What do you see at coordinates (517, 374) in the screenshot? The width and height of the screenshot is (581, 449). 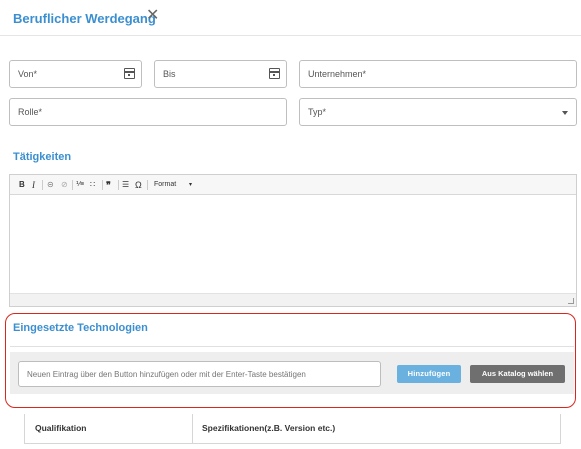 I see `catalog-button: Aus Katalog wählen` at bounding box center [517, 374].